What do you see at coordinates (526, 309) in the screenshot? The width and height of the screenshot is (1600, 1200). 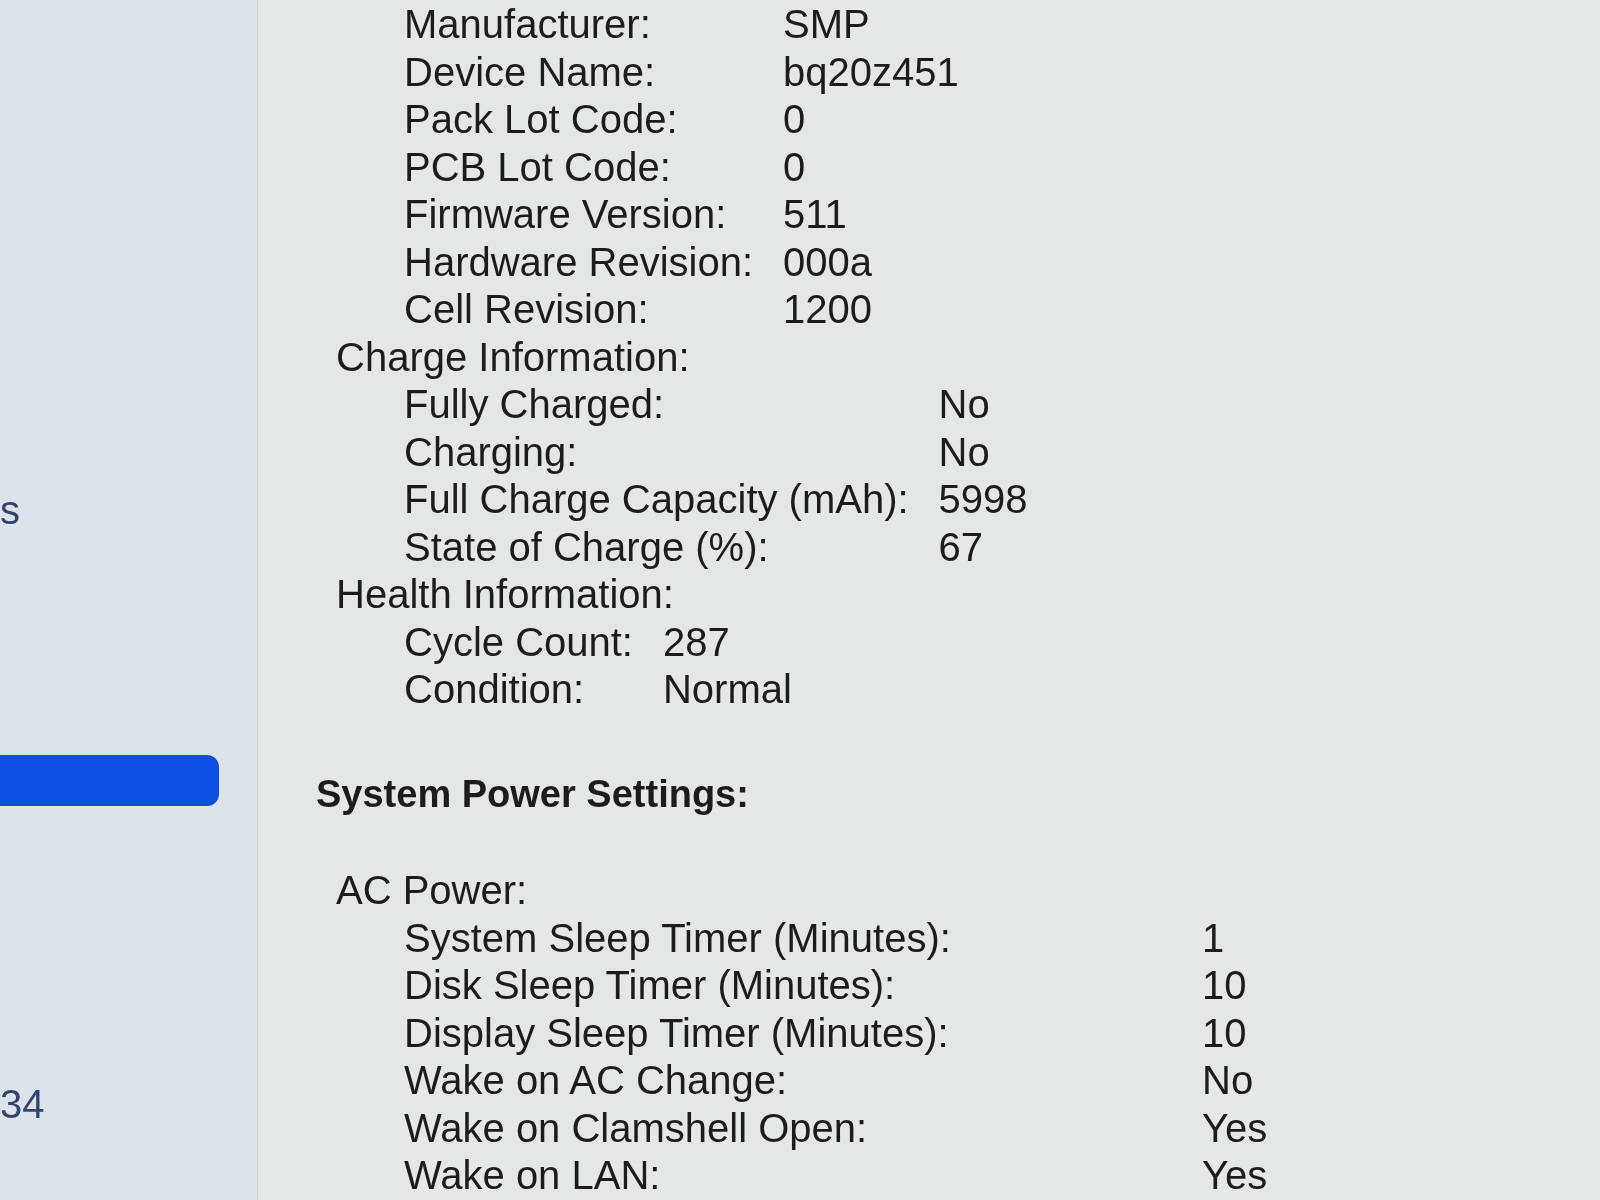 I see `field-label: Cell Revision:` at bounding box center [526, 309].